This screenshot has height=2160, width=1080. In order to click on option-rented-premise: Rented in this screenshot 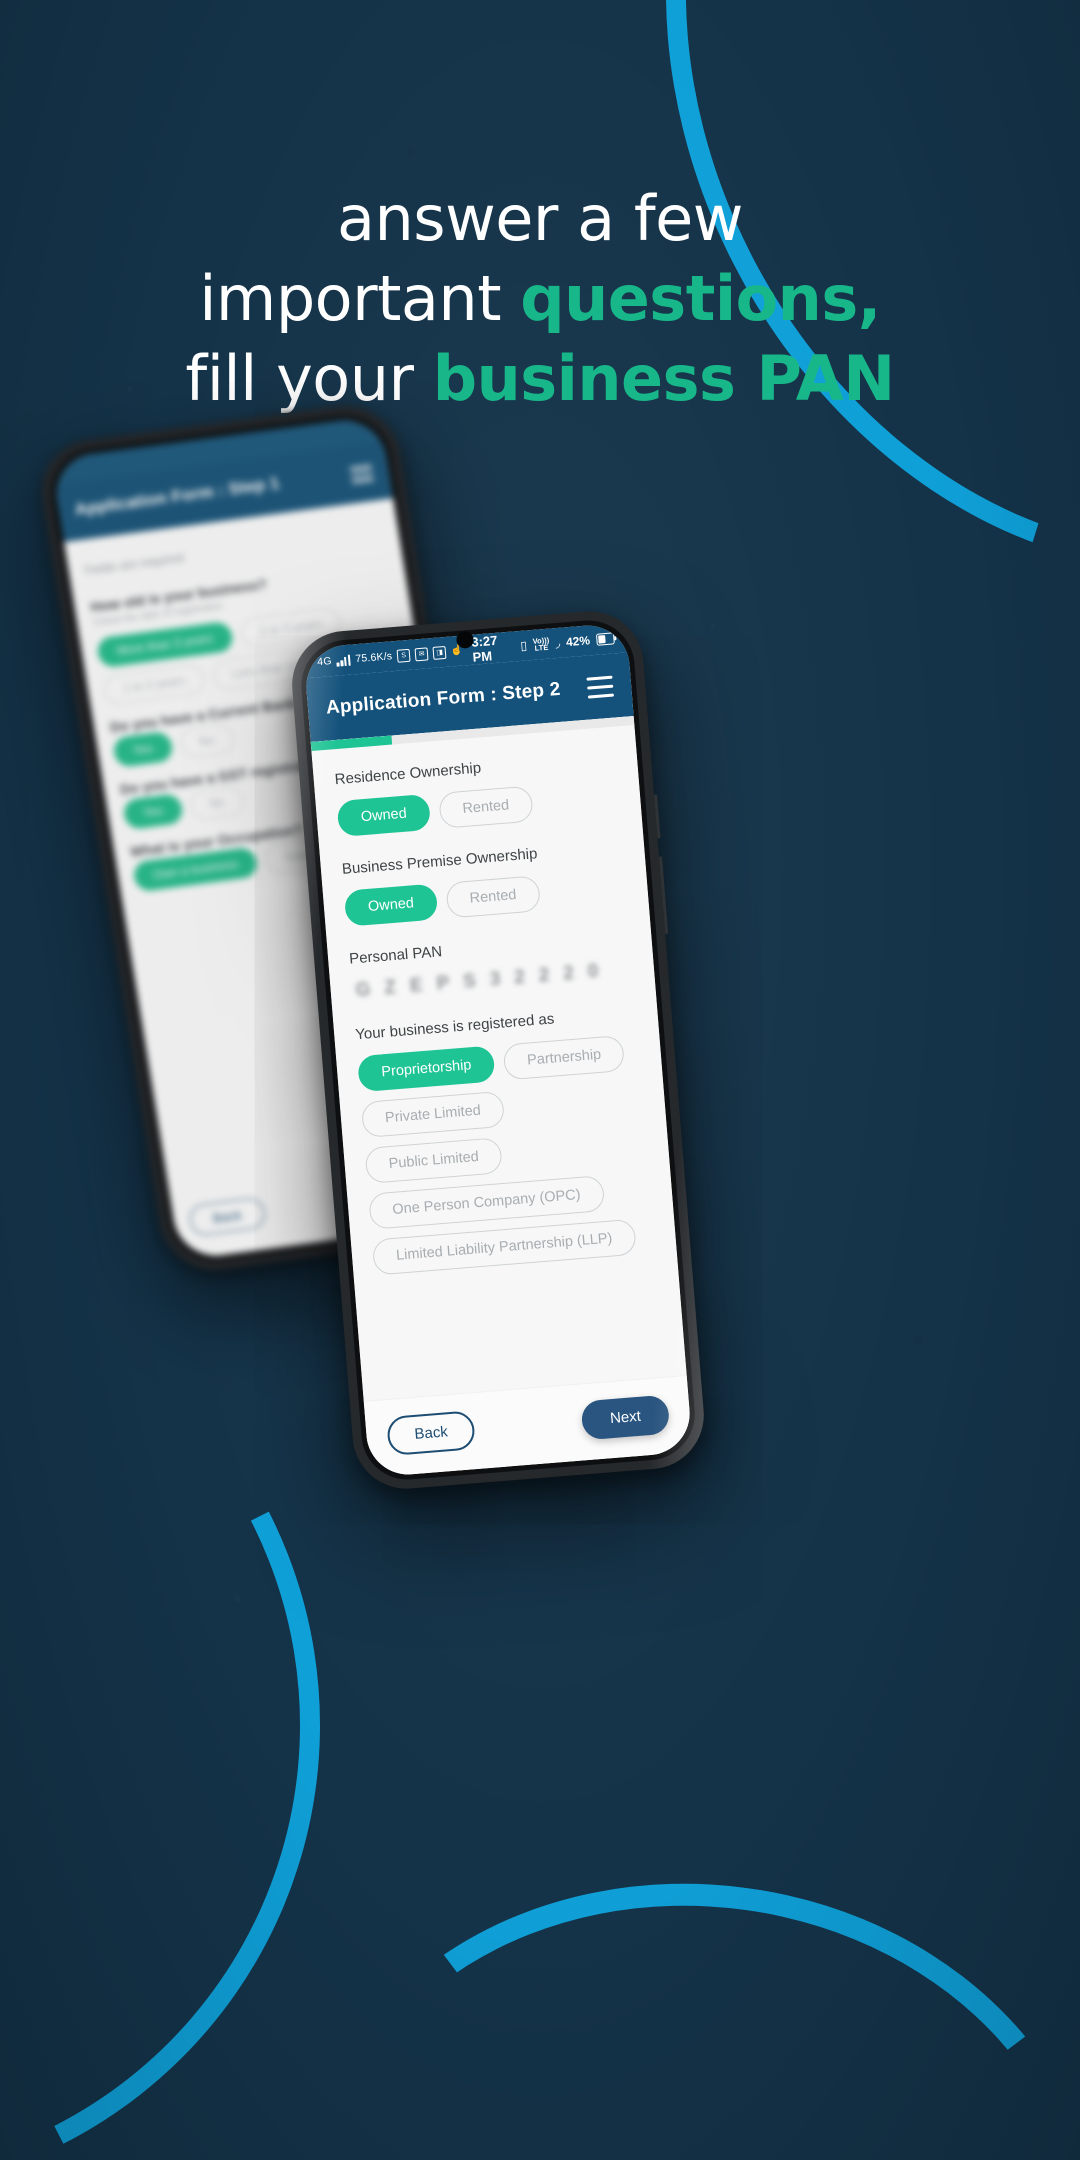, I will do `click(493, 897)`.